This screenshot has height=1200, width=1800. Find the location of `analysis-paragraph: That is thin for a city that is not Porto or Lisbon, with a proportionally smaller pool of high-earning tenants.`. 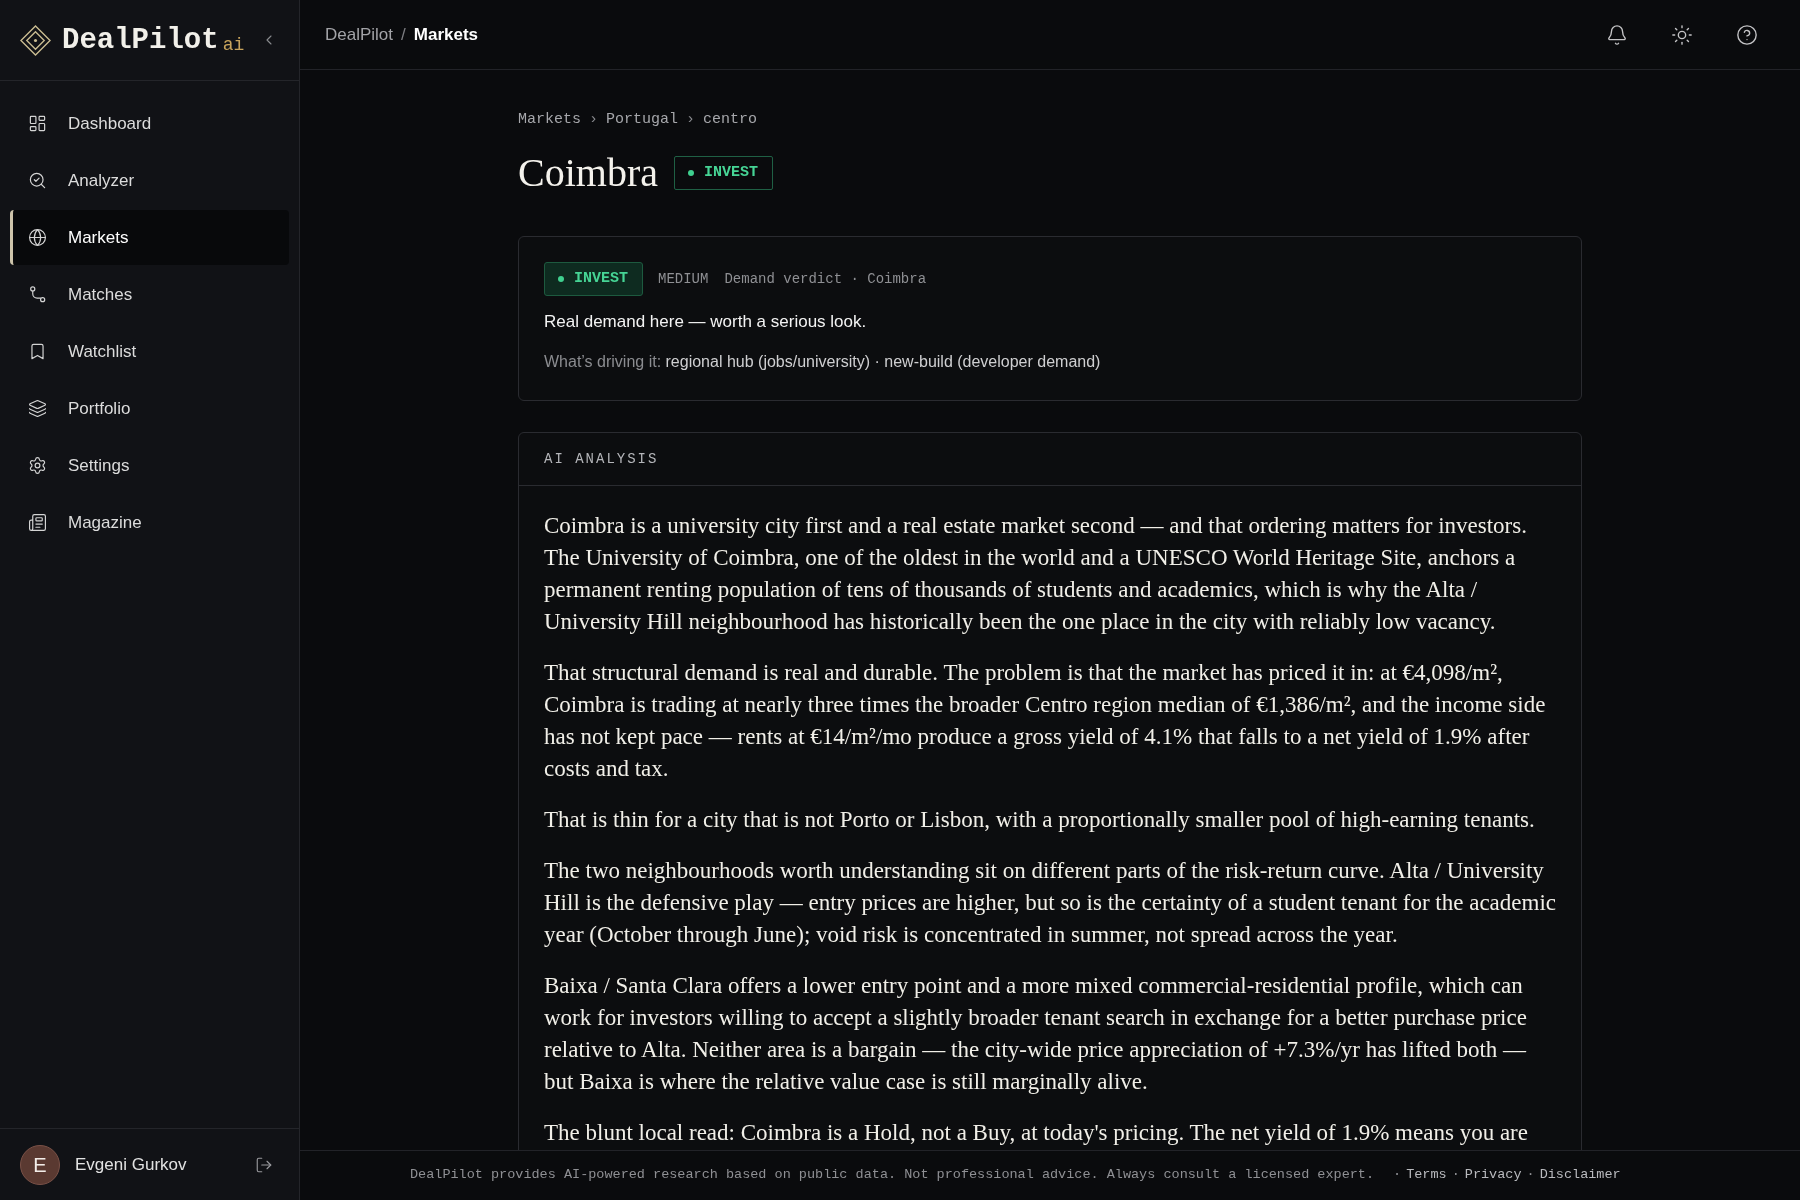

analysis-paragraph: That is thin for a city that is not Porto or Lisbon, with a proportionally smaller pool of high-earning tenants. is located at coordinates (1040, 820).